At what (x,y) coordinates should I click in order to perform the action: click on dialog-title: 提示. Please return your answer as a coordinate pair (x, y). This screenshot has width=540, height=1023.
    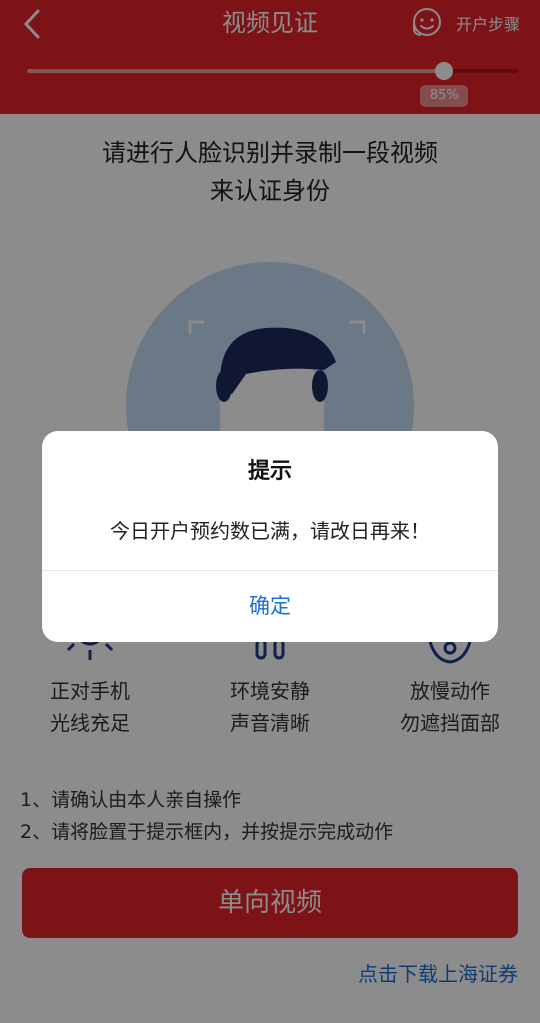
    Looking at the image, I should click on (269, 471).